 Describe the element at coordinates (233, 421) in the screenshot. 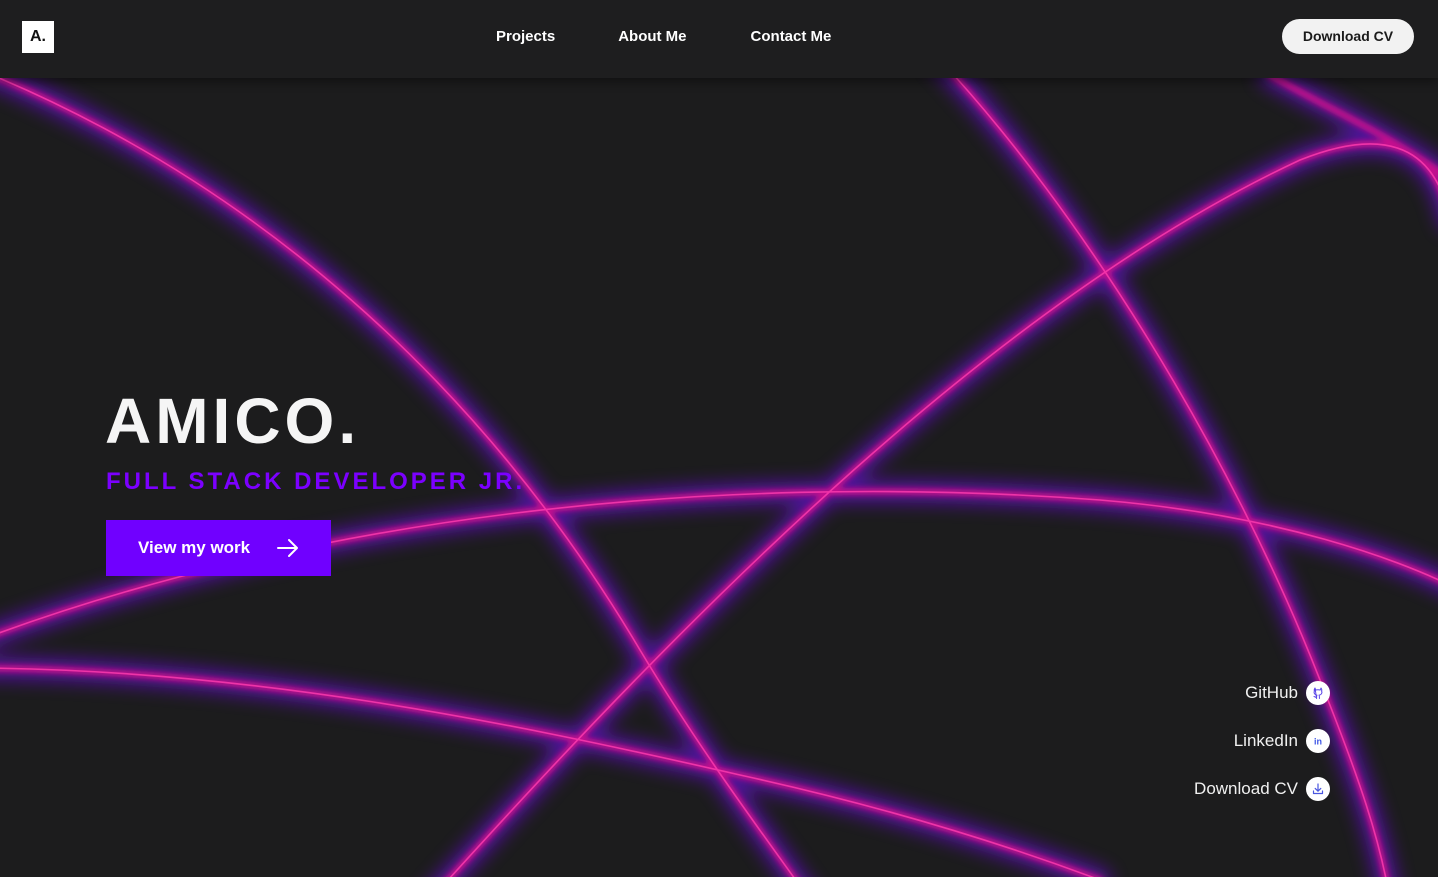

I see `hero-title: AMICO.` at that location.